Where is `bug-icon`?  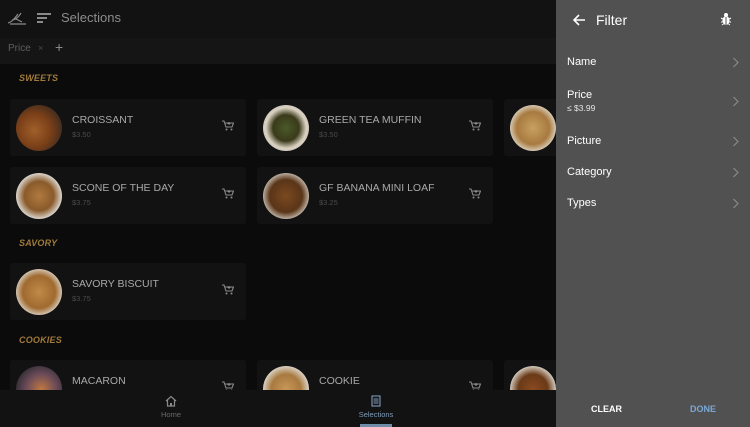 bug-icon is located at coordinates (726, 19).